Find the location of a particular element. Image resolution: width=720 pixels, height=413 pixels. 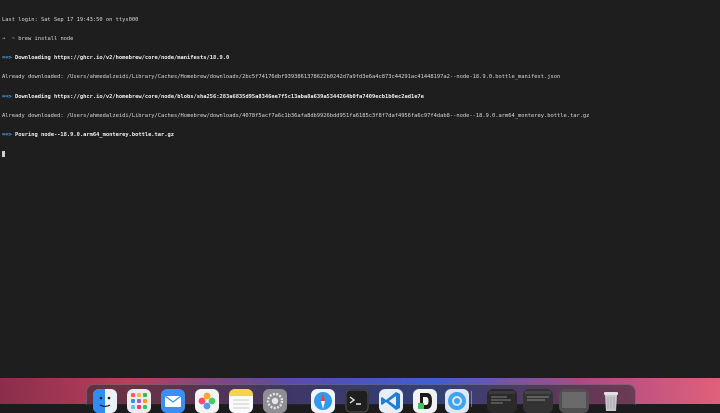

browser-icon is located at coordinates (457, 401).